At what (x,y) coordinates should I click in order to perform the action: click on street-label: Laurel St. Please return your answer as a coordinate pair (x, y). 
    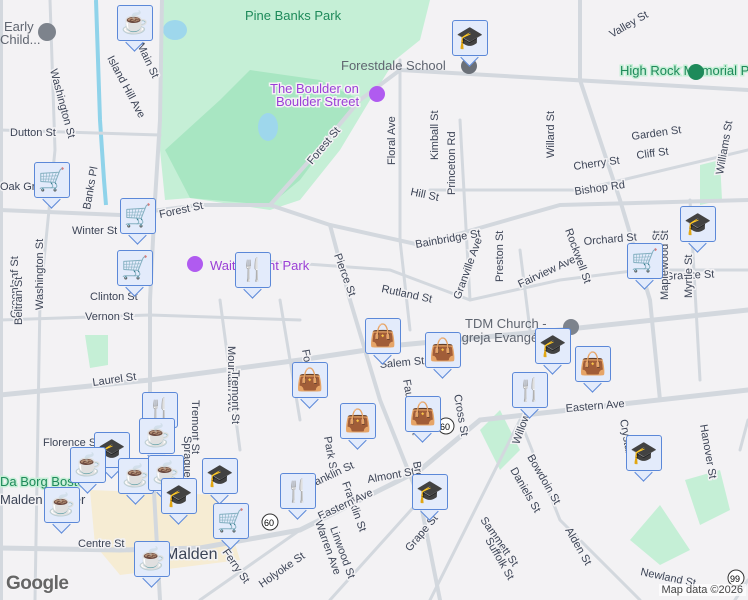
    Looking at the image, I should click on (114, 380).